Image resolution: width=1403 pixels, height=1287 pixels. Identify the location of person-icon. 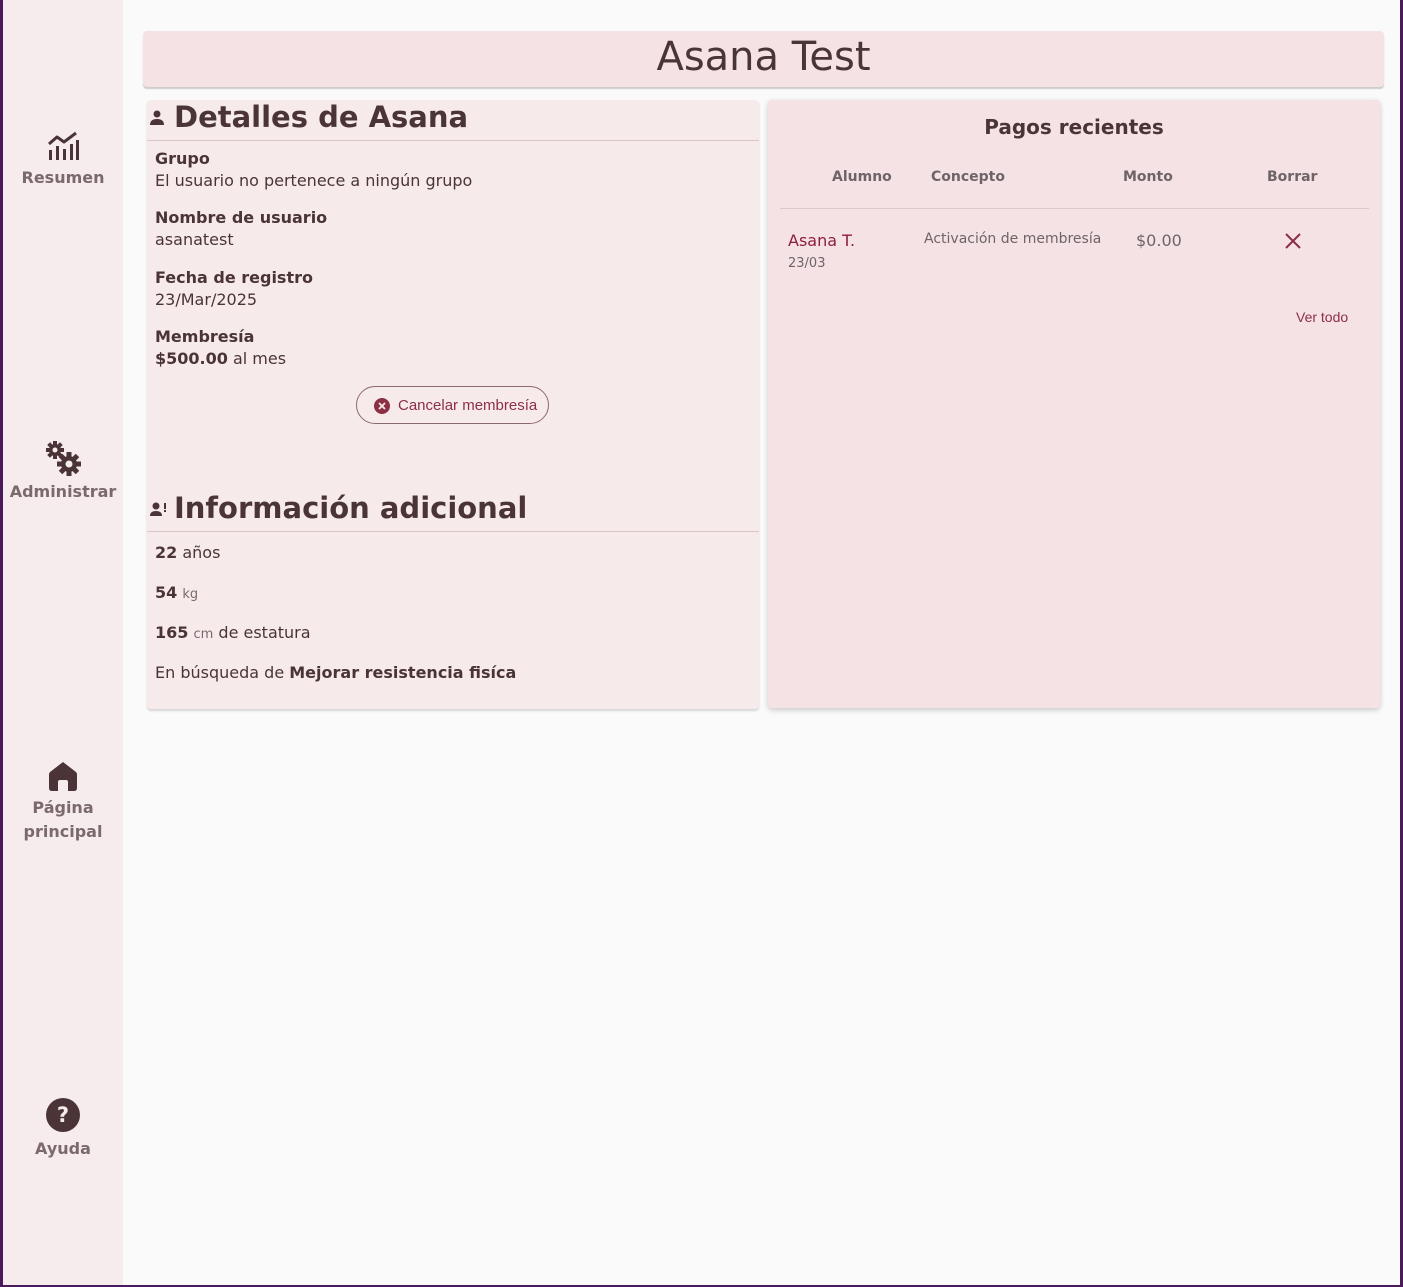
(157, 117).